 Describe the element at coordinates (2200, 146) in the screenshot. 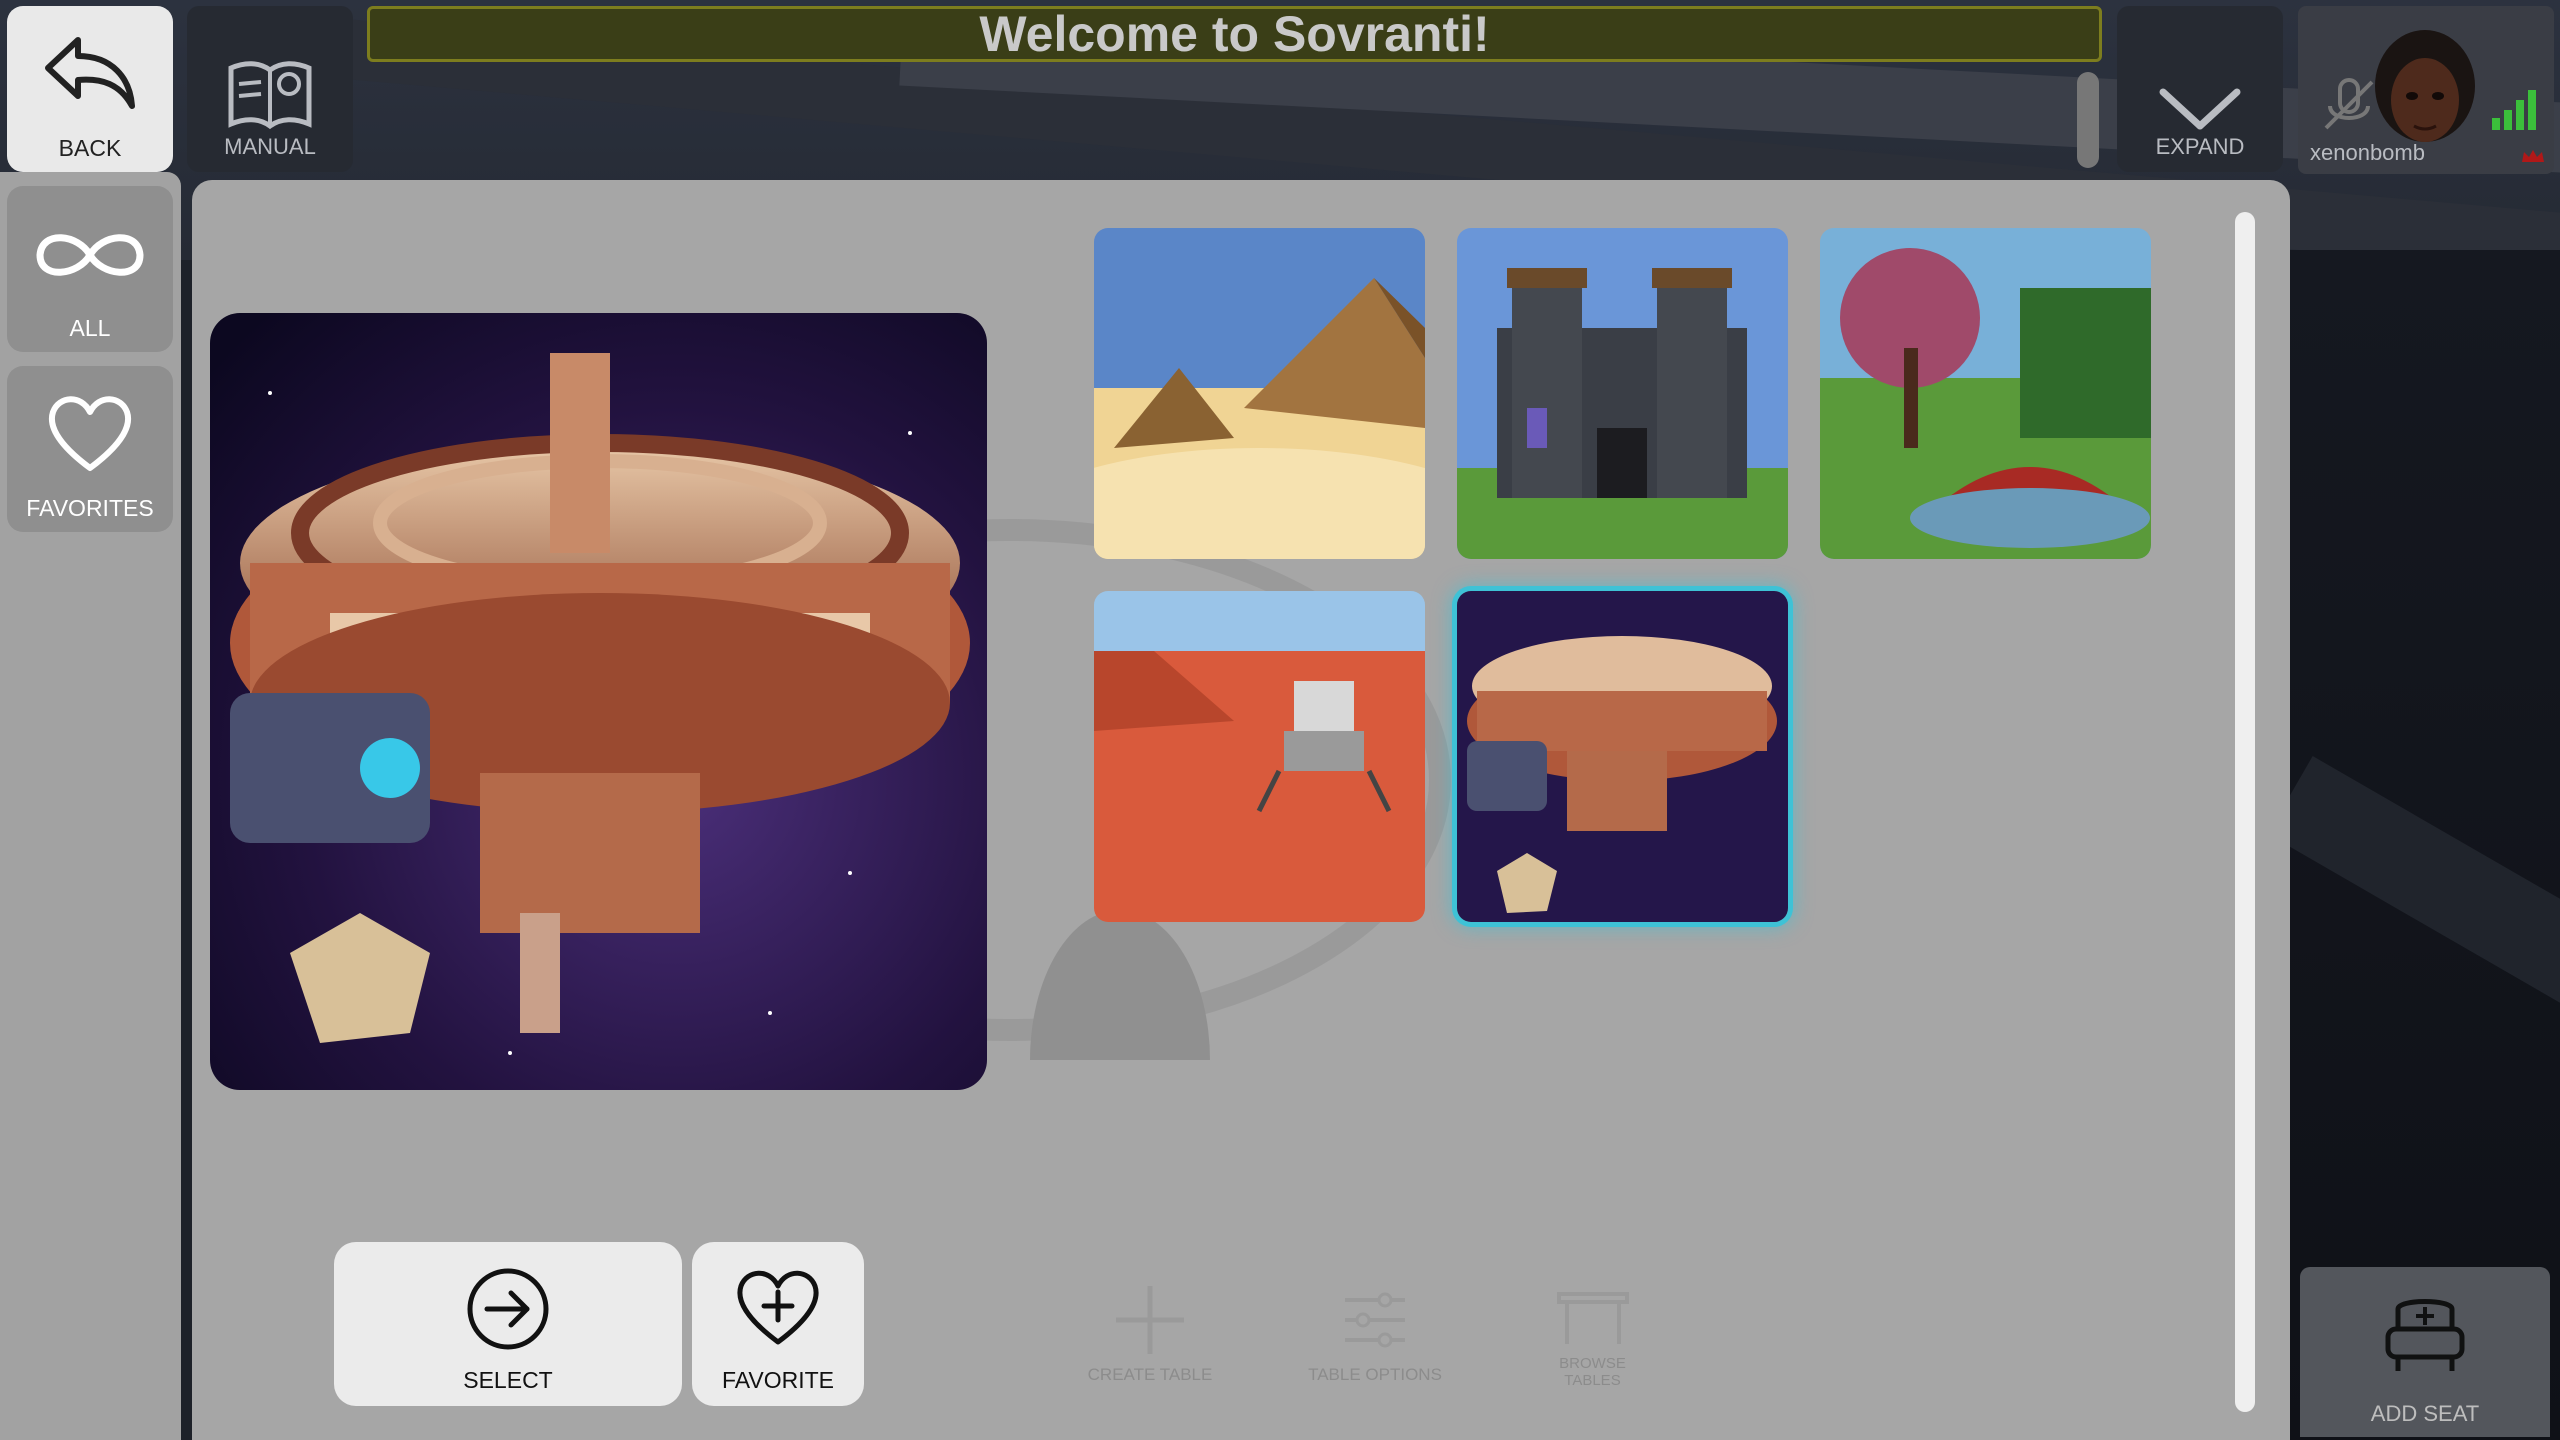

I see `expand-label: EXPAND` at that location.